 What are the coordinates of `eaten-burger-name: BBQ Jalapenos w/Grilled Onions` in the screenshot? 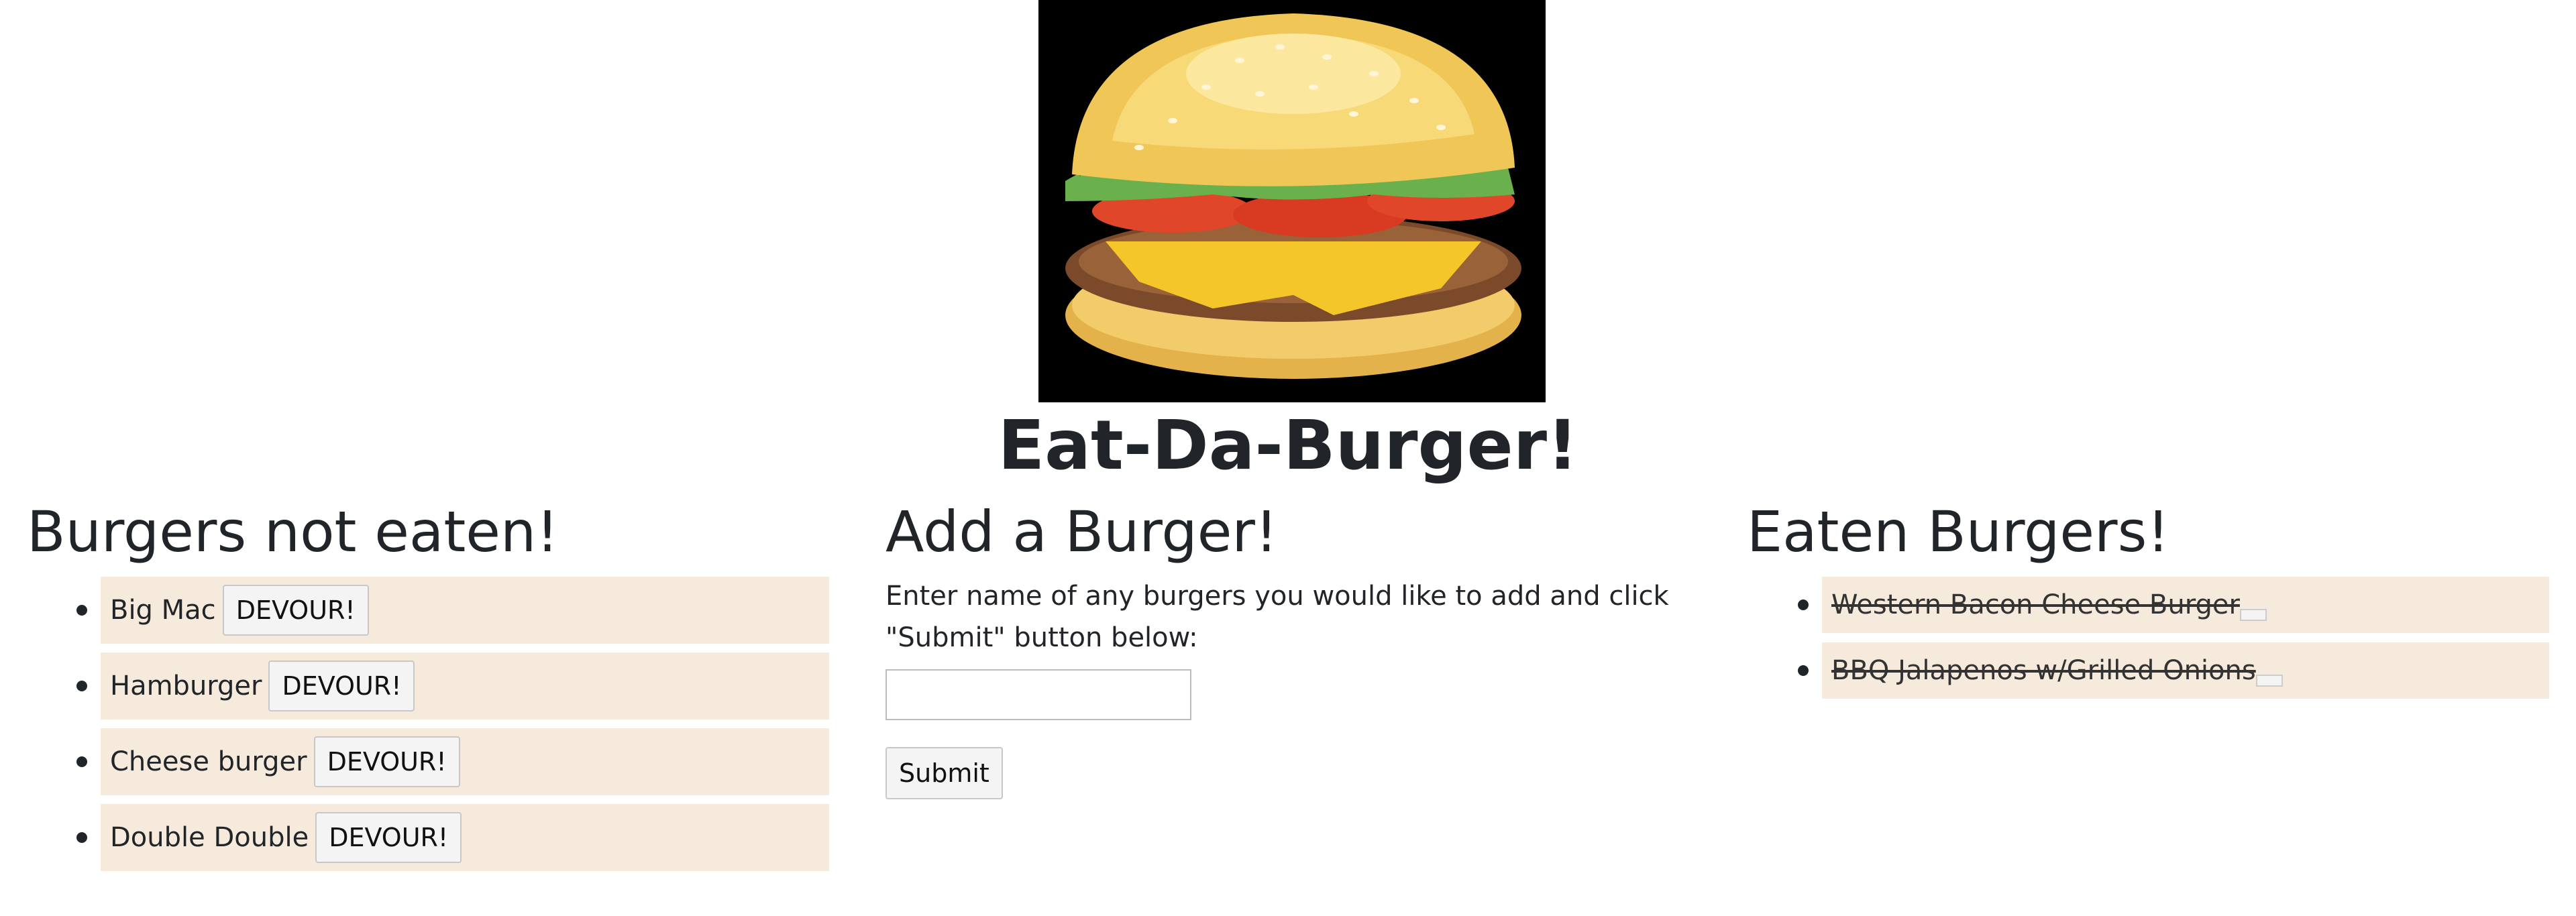 It's located at (2043, 670).